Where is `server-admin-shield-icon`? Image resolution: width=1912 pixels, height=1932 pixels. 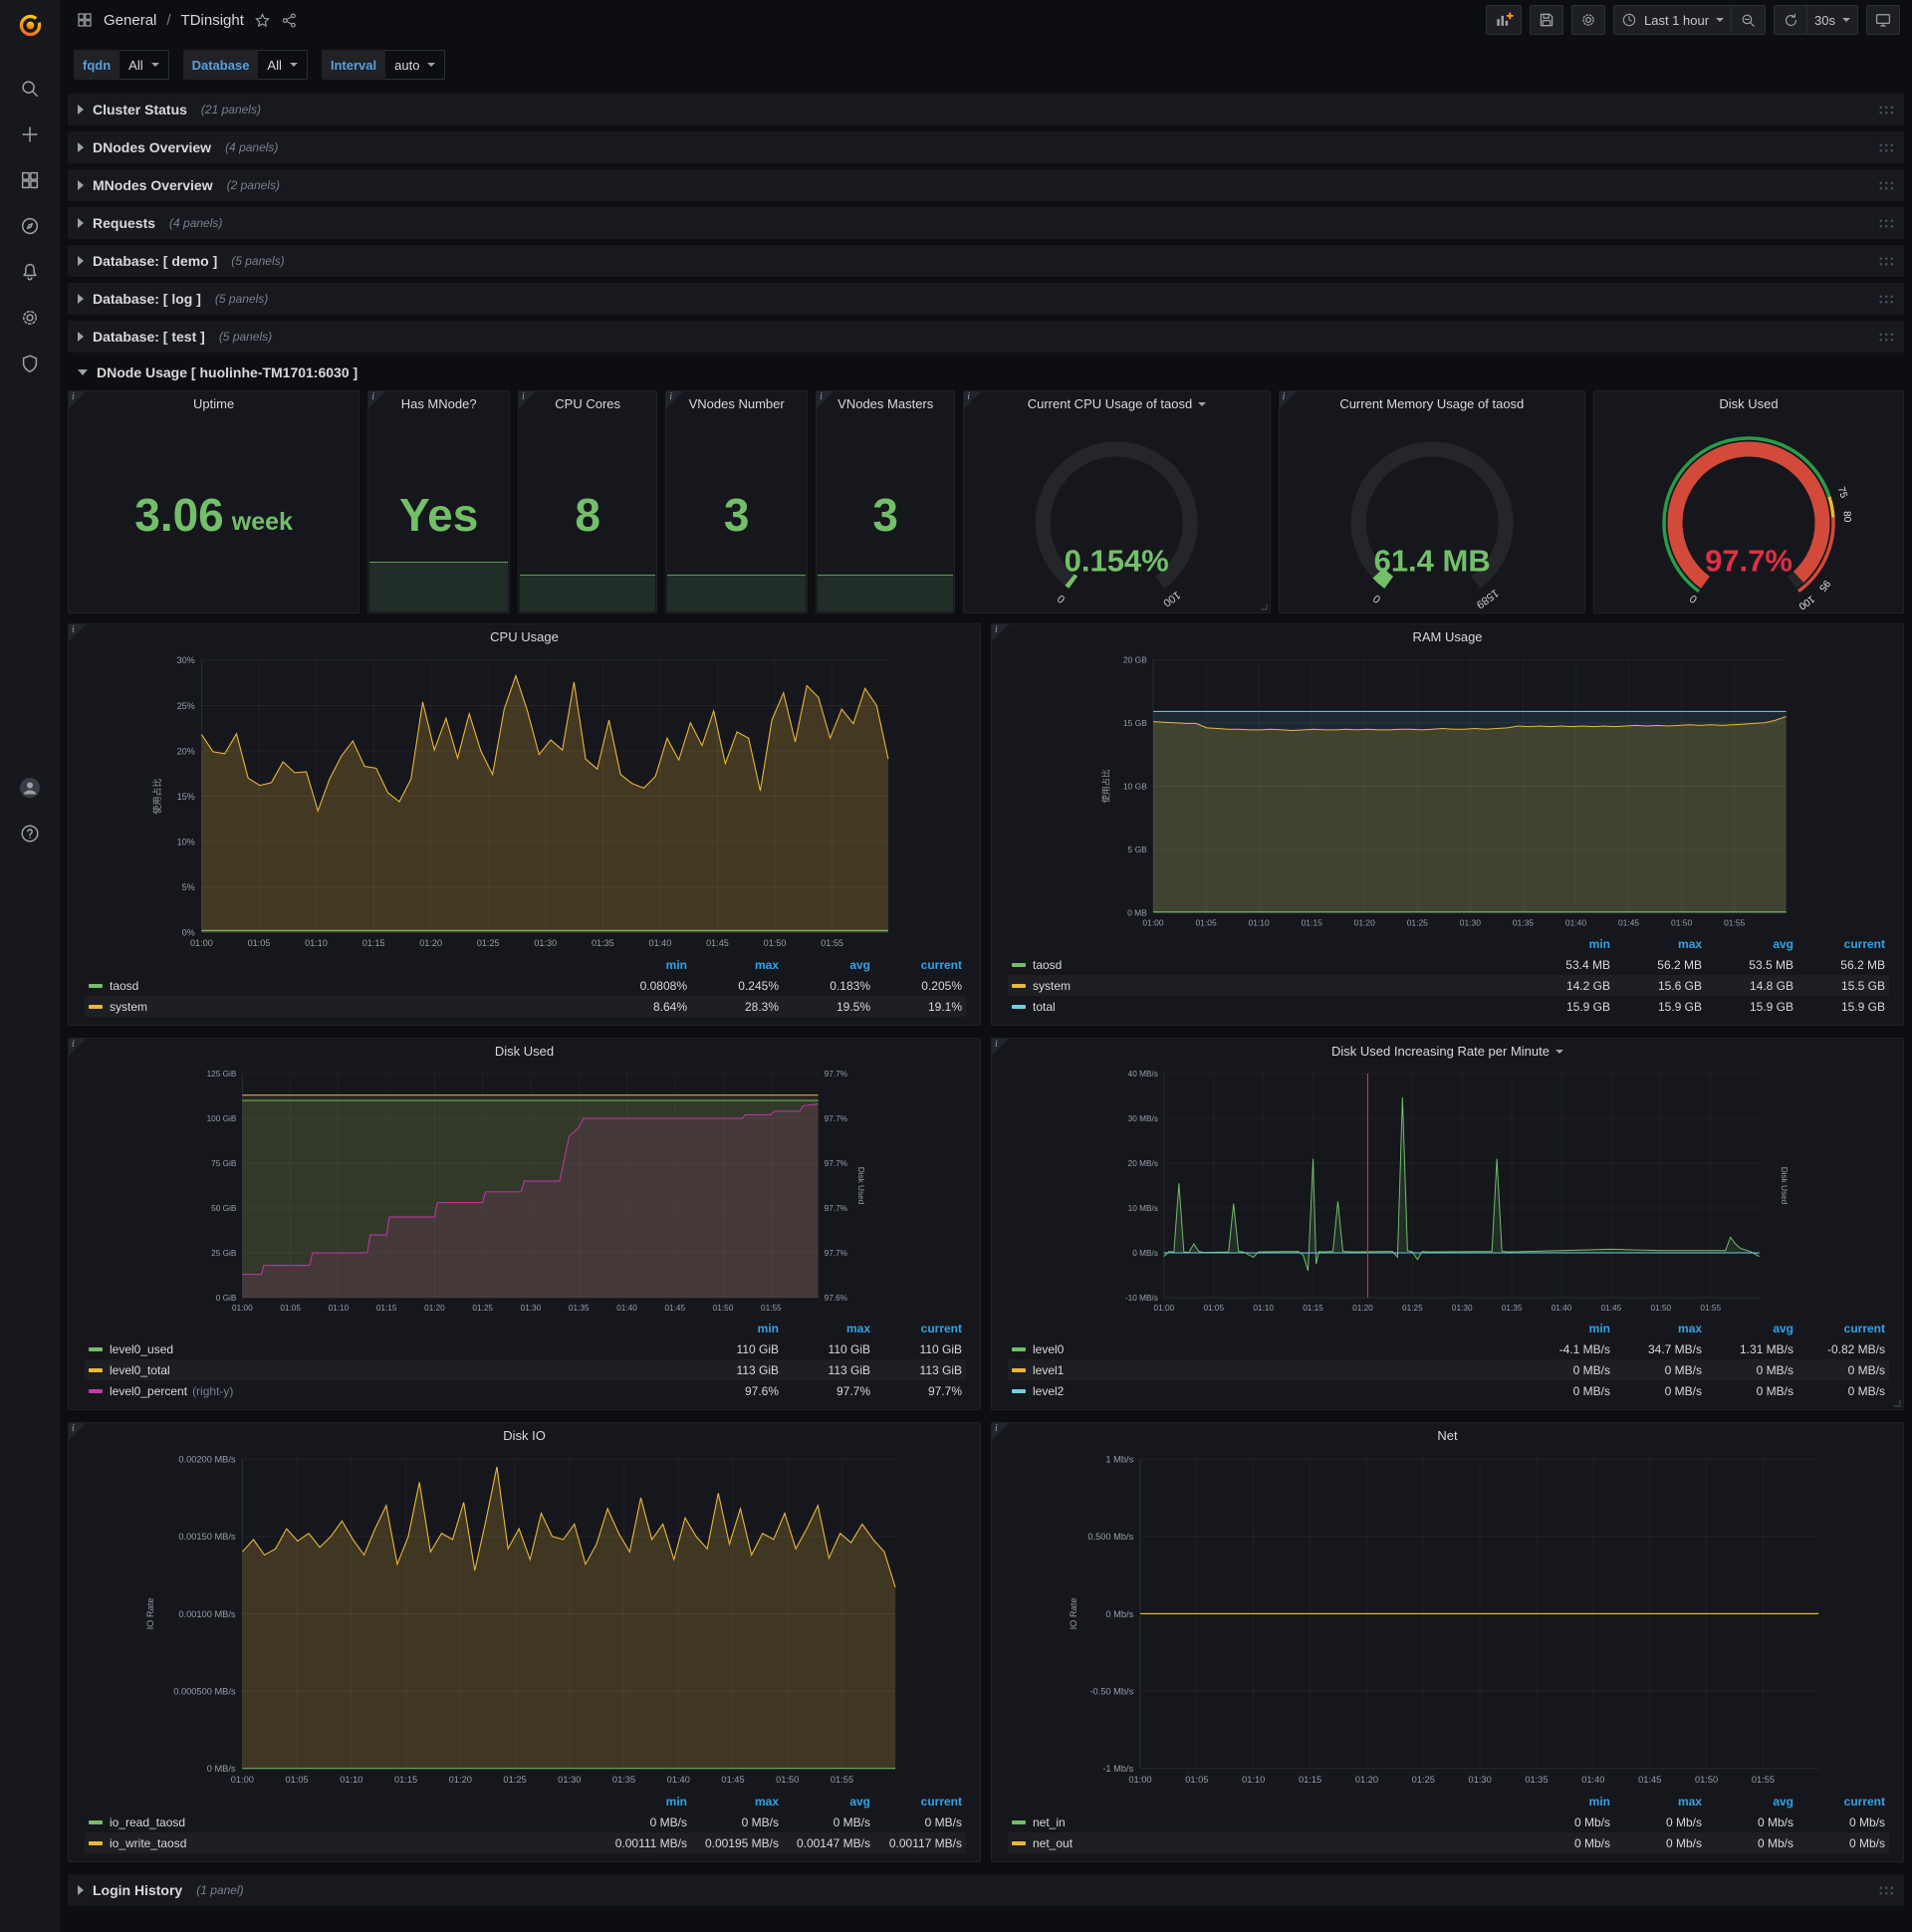
server-admin-shield-icon is located at coordinates (30, 363).